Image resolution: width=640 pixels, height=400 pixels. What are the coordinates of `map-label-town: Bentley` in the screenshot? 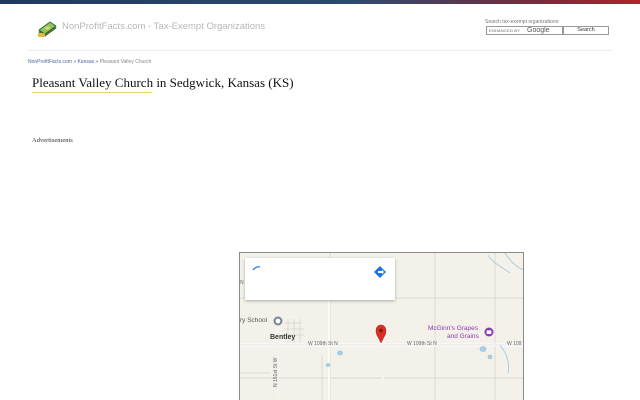 It's located at (283, 337).